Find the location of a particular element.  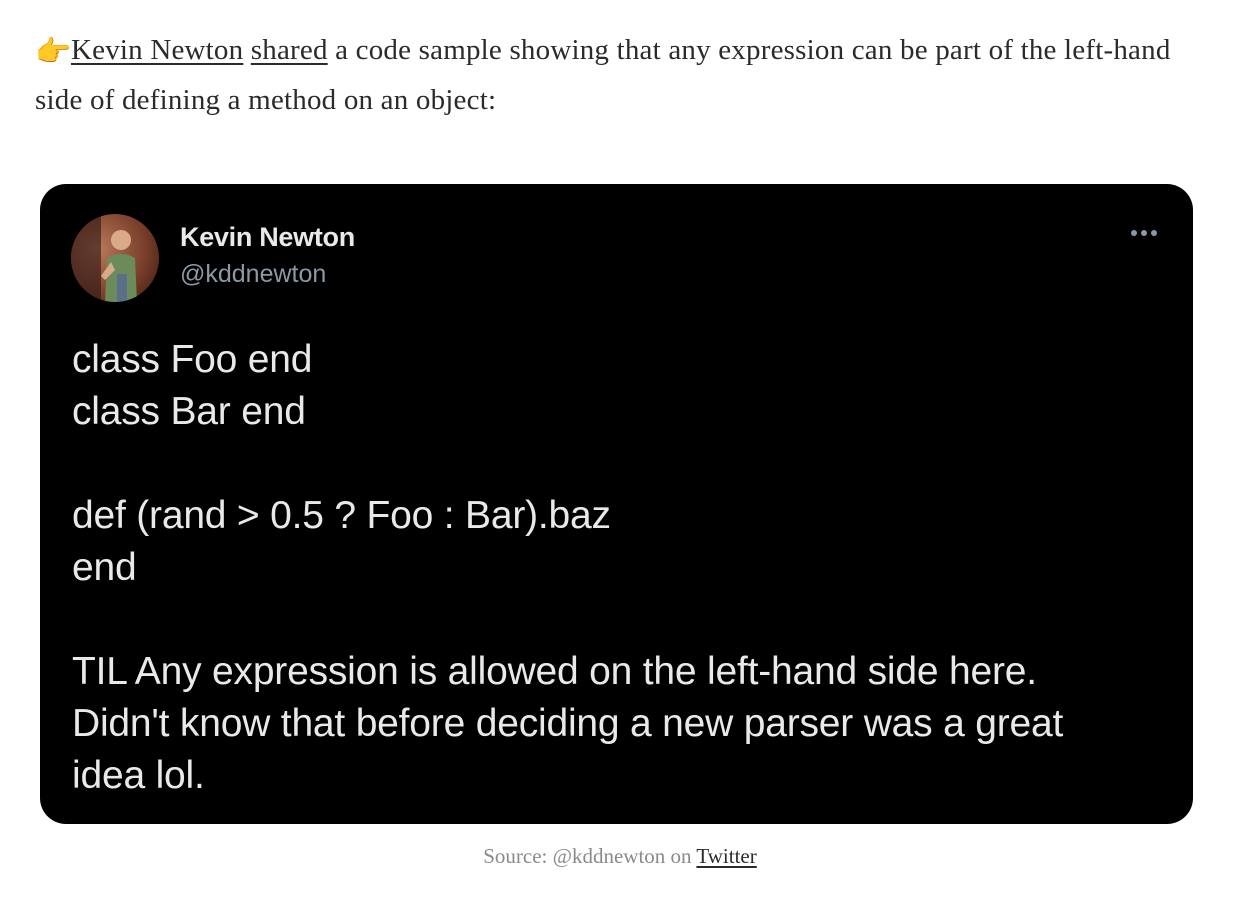

pointing-hand-icon: 👉 is located at coordinates (53, 52).